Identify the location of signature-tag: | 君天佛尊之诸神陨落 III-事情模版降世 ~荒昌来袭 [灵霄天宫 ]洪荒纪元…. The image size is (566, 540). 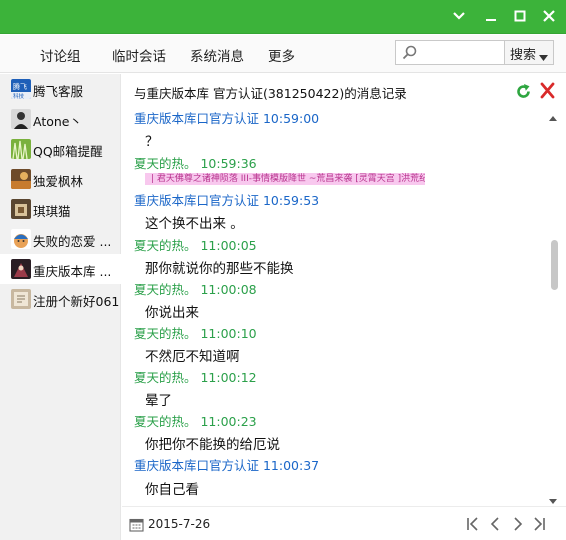
(285, 179).